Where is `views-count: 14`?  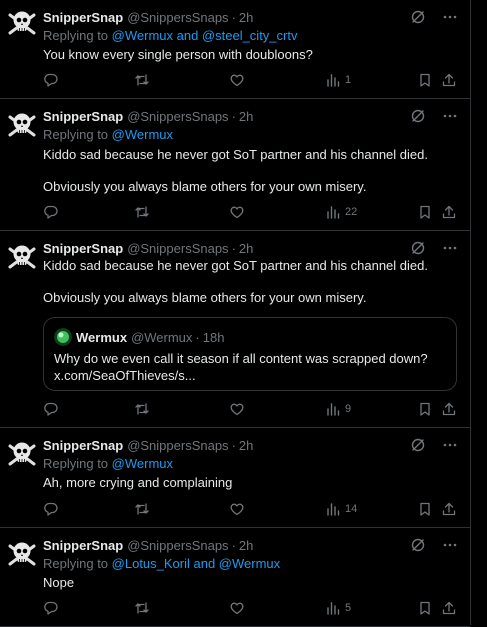
views-count: 14 is located at coordinates (351, 509).